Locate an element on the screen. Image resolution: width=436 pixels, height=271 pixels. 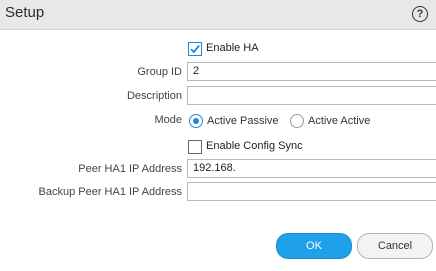
peer-ha1-ip-input: 192.168. is located at coordinates (311, 168).